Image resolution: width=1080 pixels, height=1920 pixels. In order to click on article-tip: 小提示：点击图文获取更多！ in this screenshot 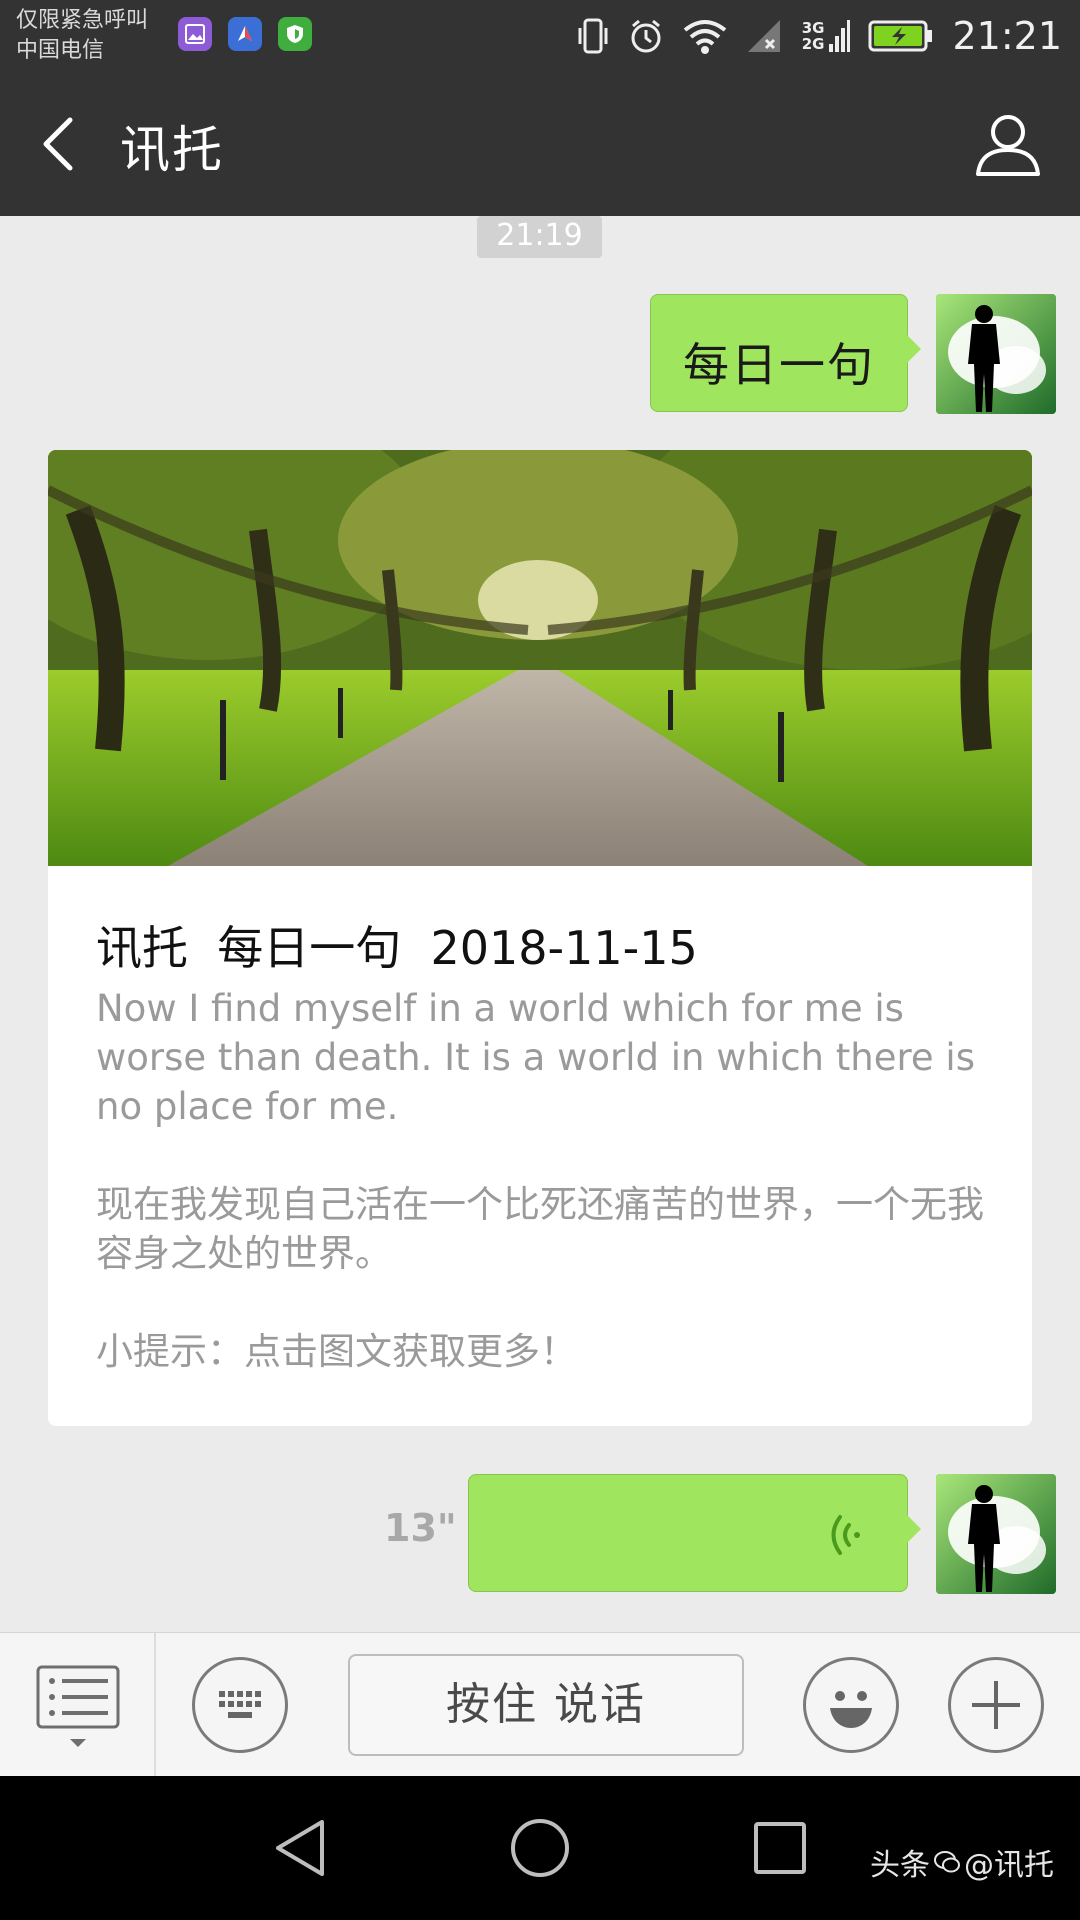, I will do `click(336, 1351)`.